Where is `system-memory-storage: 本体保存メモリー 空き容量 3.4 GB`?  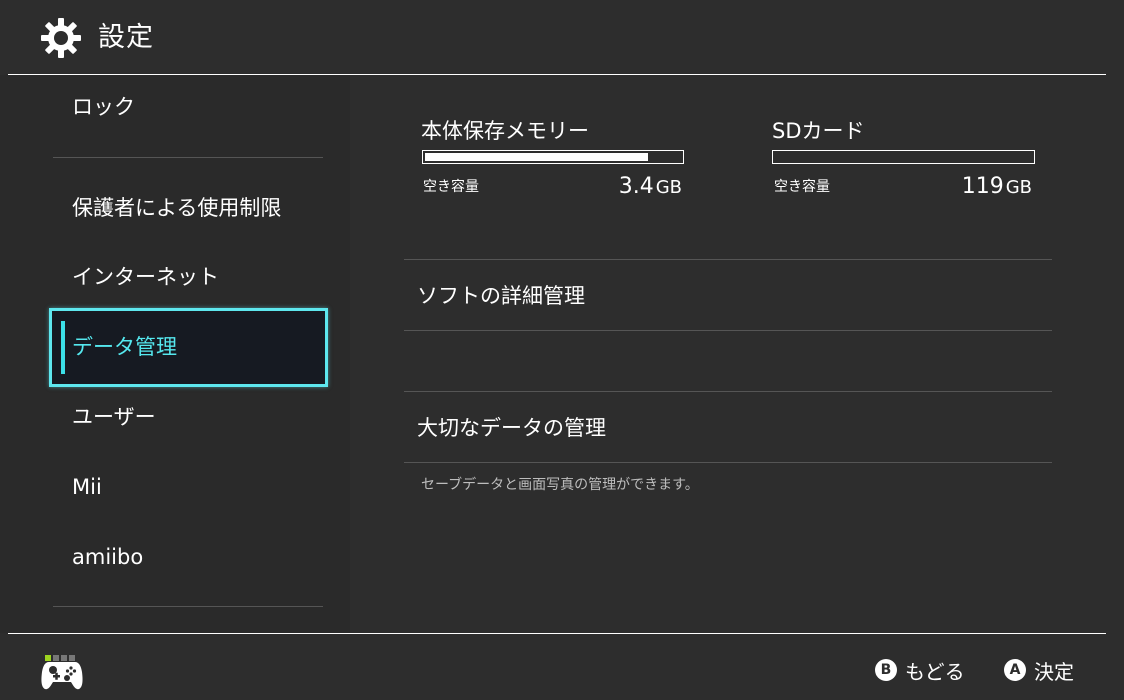
system-memory-storage: 本体保存メモリー 空き容量 3.4 GB is located at coordinates (552, 158).